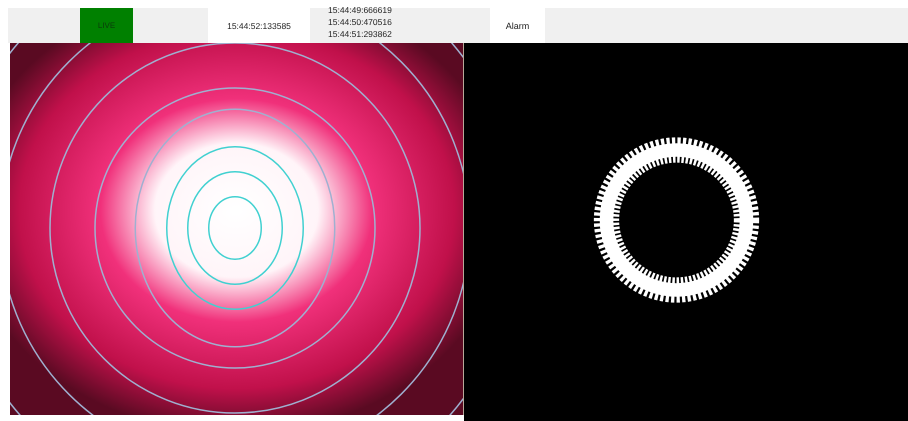 Image resolution: width=908 pixels, height=421 pixels. Describe the element at coordinates (360, 22) in the screenshot. I see `timestamp: 15:44:50:470516` at that location.